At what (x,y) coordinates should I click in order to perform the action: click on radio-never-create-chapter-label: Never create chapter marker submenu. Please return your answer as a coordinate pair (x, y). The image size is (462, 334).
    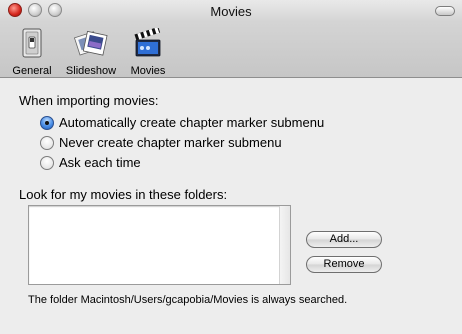
    Looking at the image, I should click on (170, 143).